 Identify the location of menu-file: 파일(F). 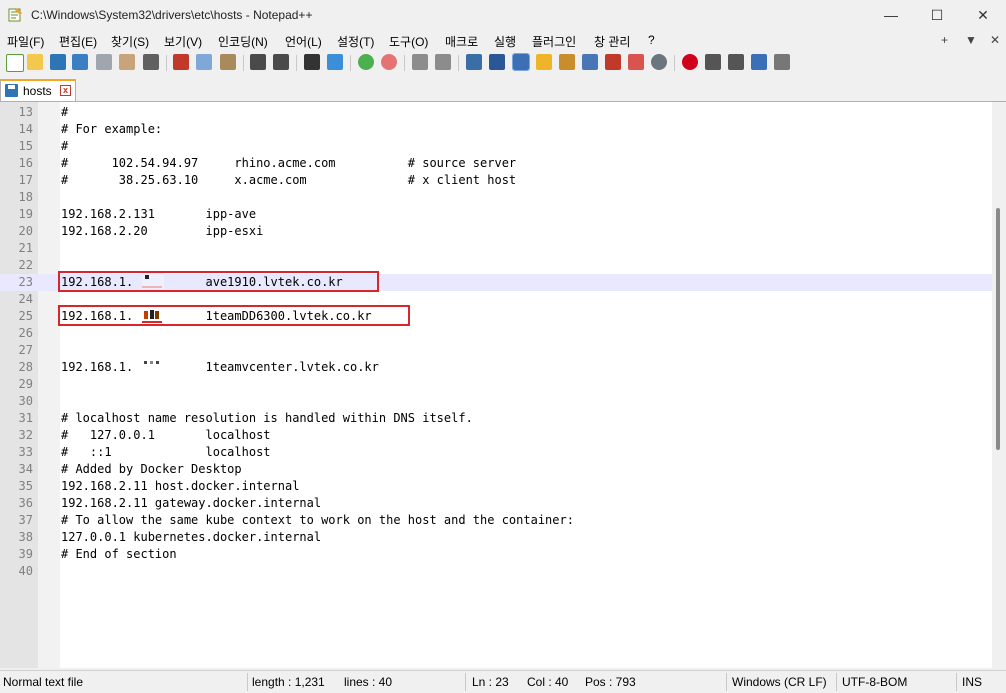
(25, 41).